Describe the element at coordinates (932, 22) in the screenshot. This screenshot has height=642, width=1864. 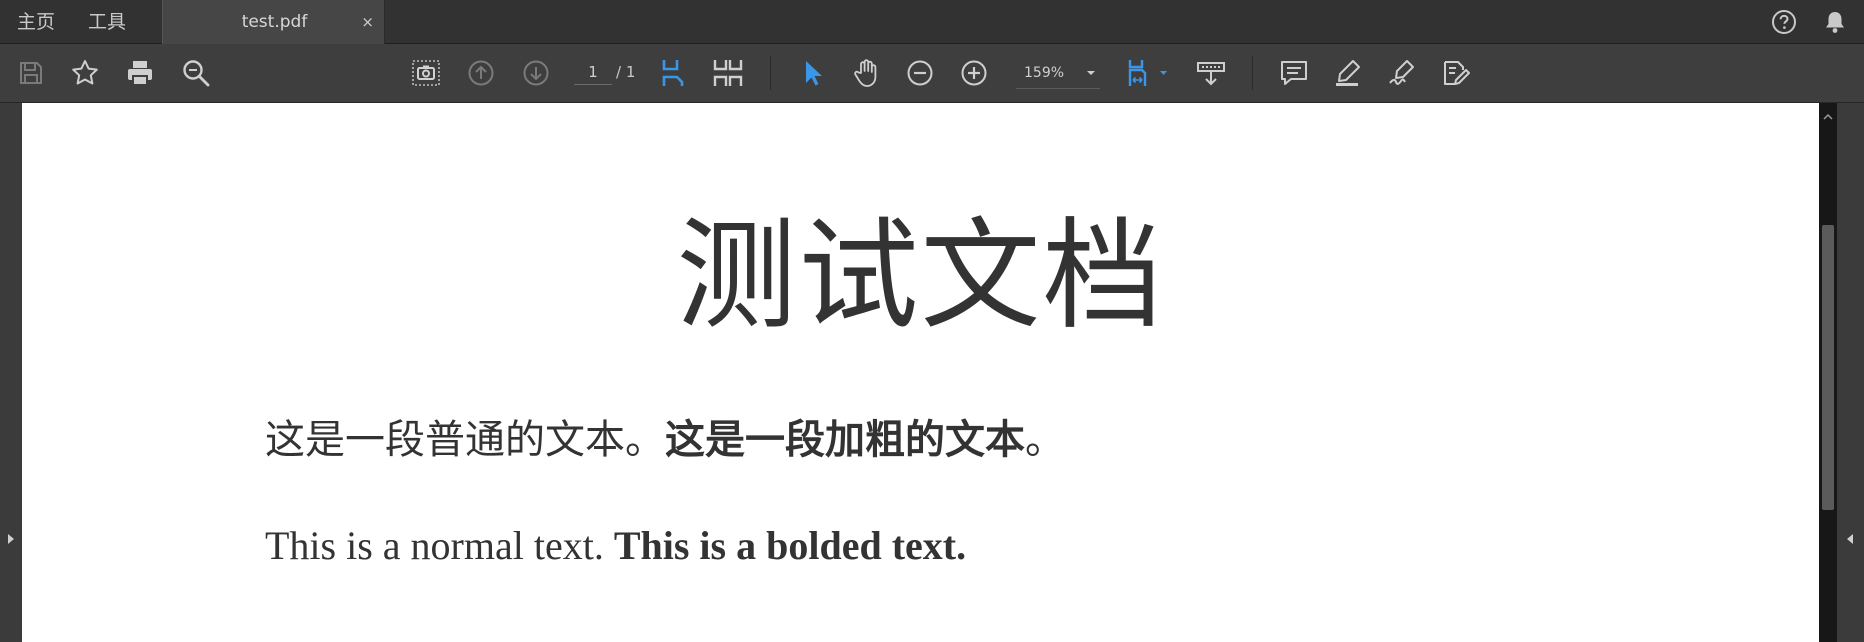
I see `tab-bar: 主页 工具 test.pdf ×` at that location.